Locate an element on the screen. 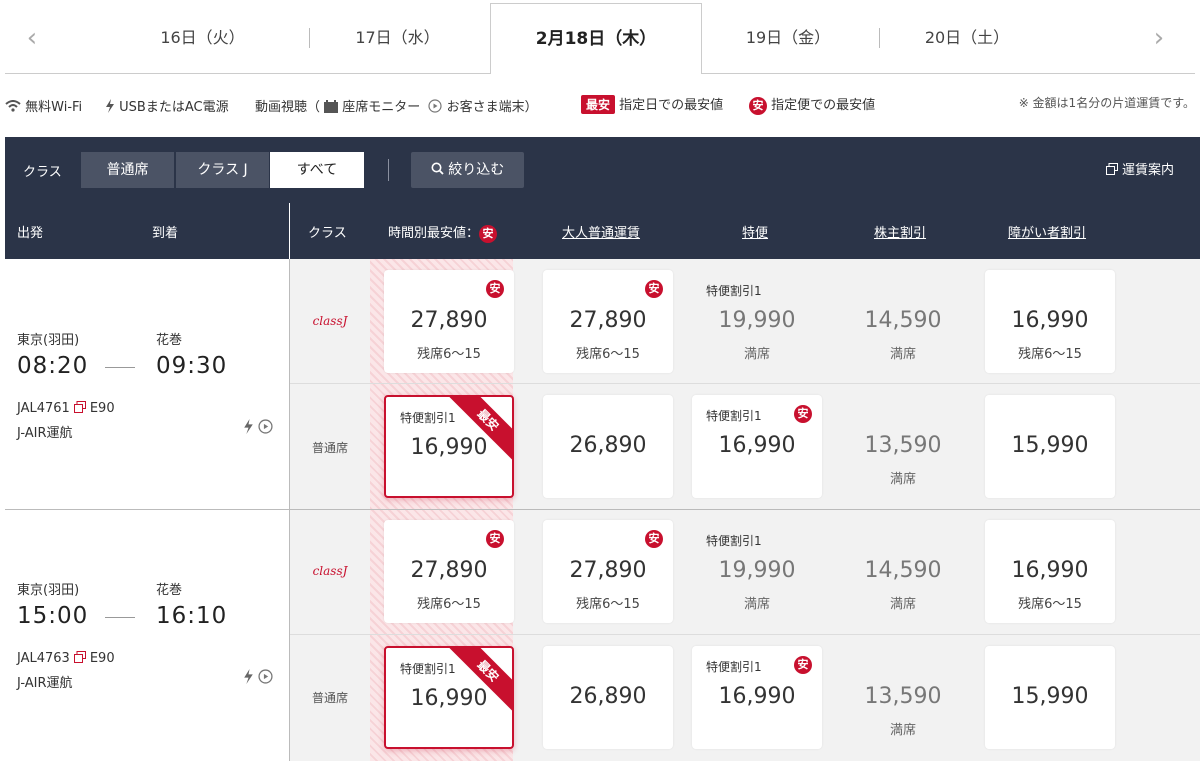 This screenshot has height=761, width=1200. header-depart: 出発 is located at coordinates (30, 233).